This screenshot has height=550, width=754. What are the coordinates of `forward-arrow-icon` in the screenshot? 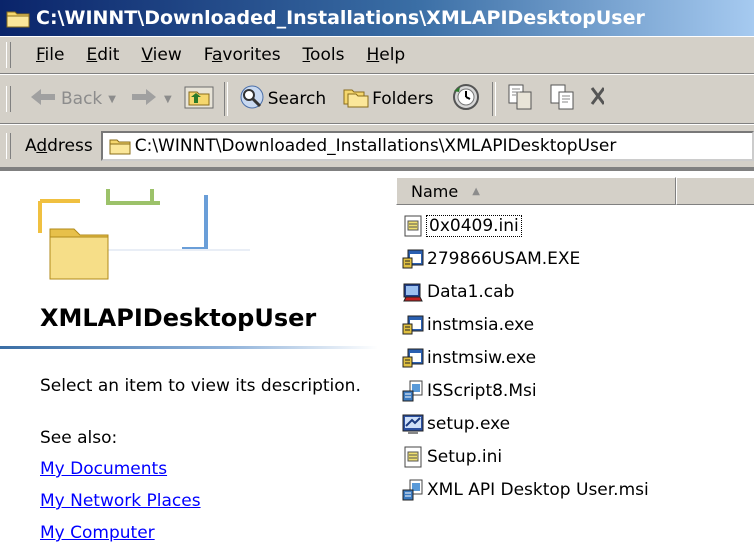 It's located at (144, 99).